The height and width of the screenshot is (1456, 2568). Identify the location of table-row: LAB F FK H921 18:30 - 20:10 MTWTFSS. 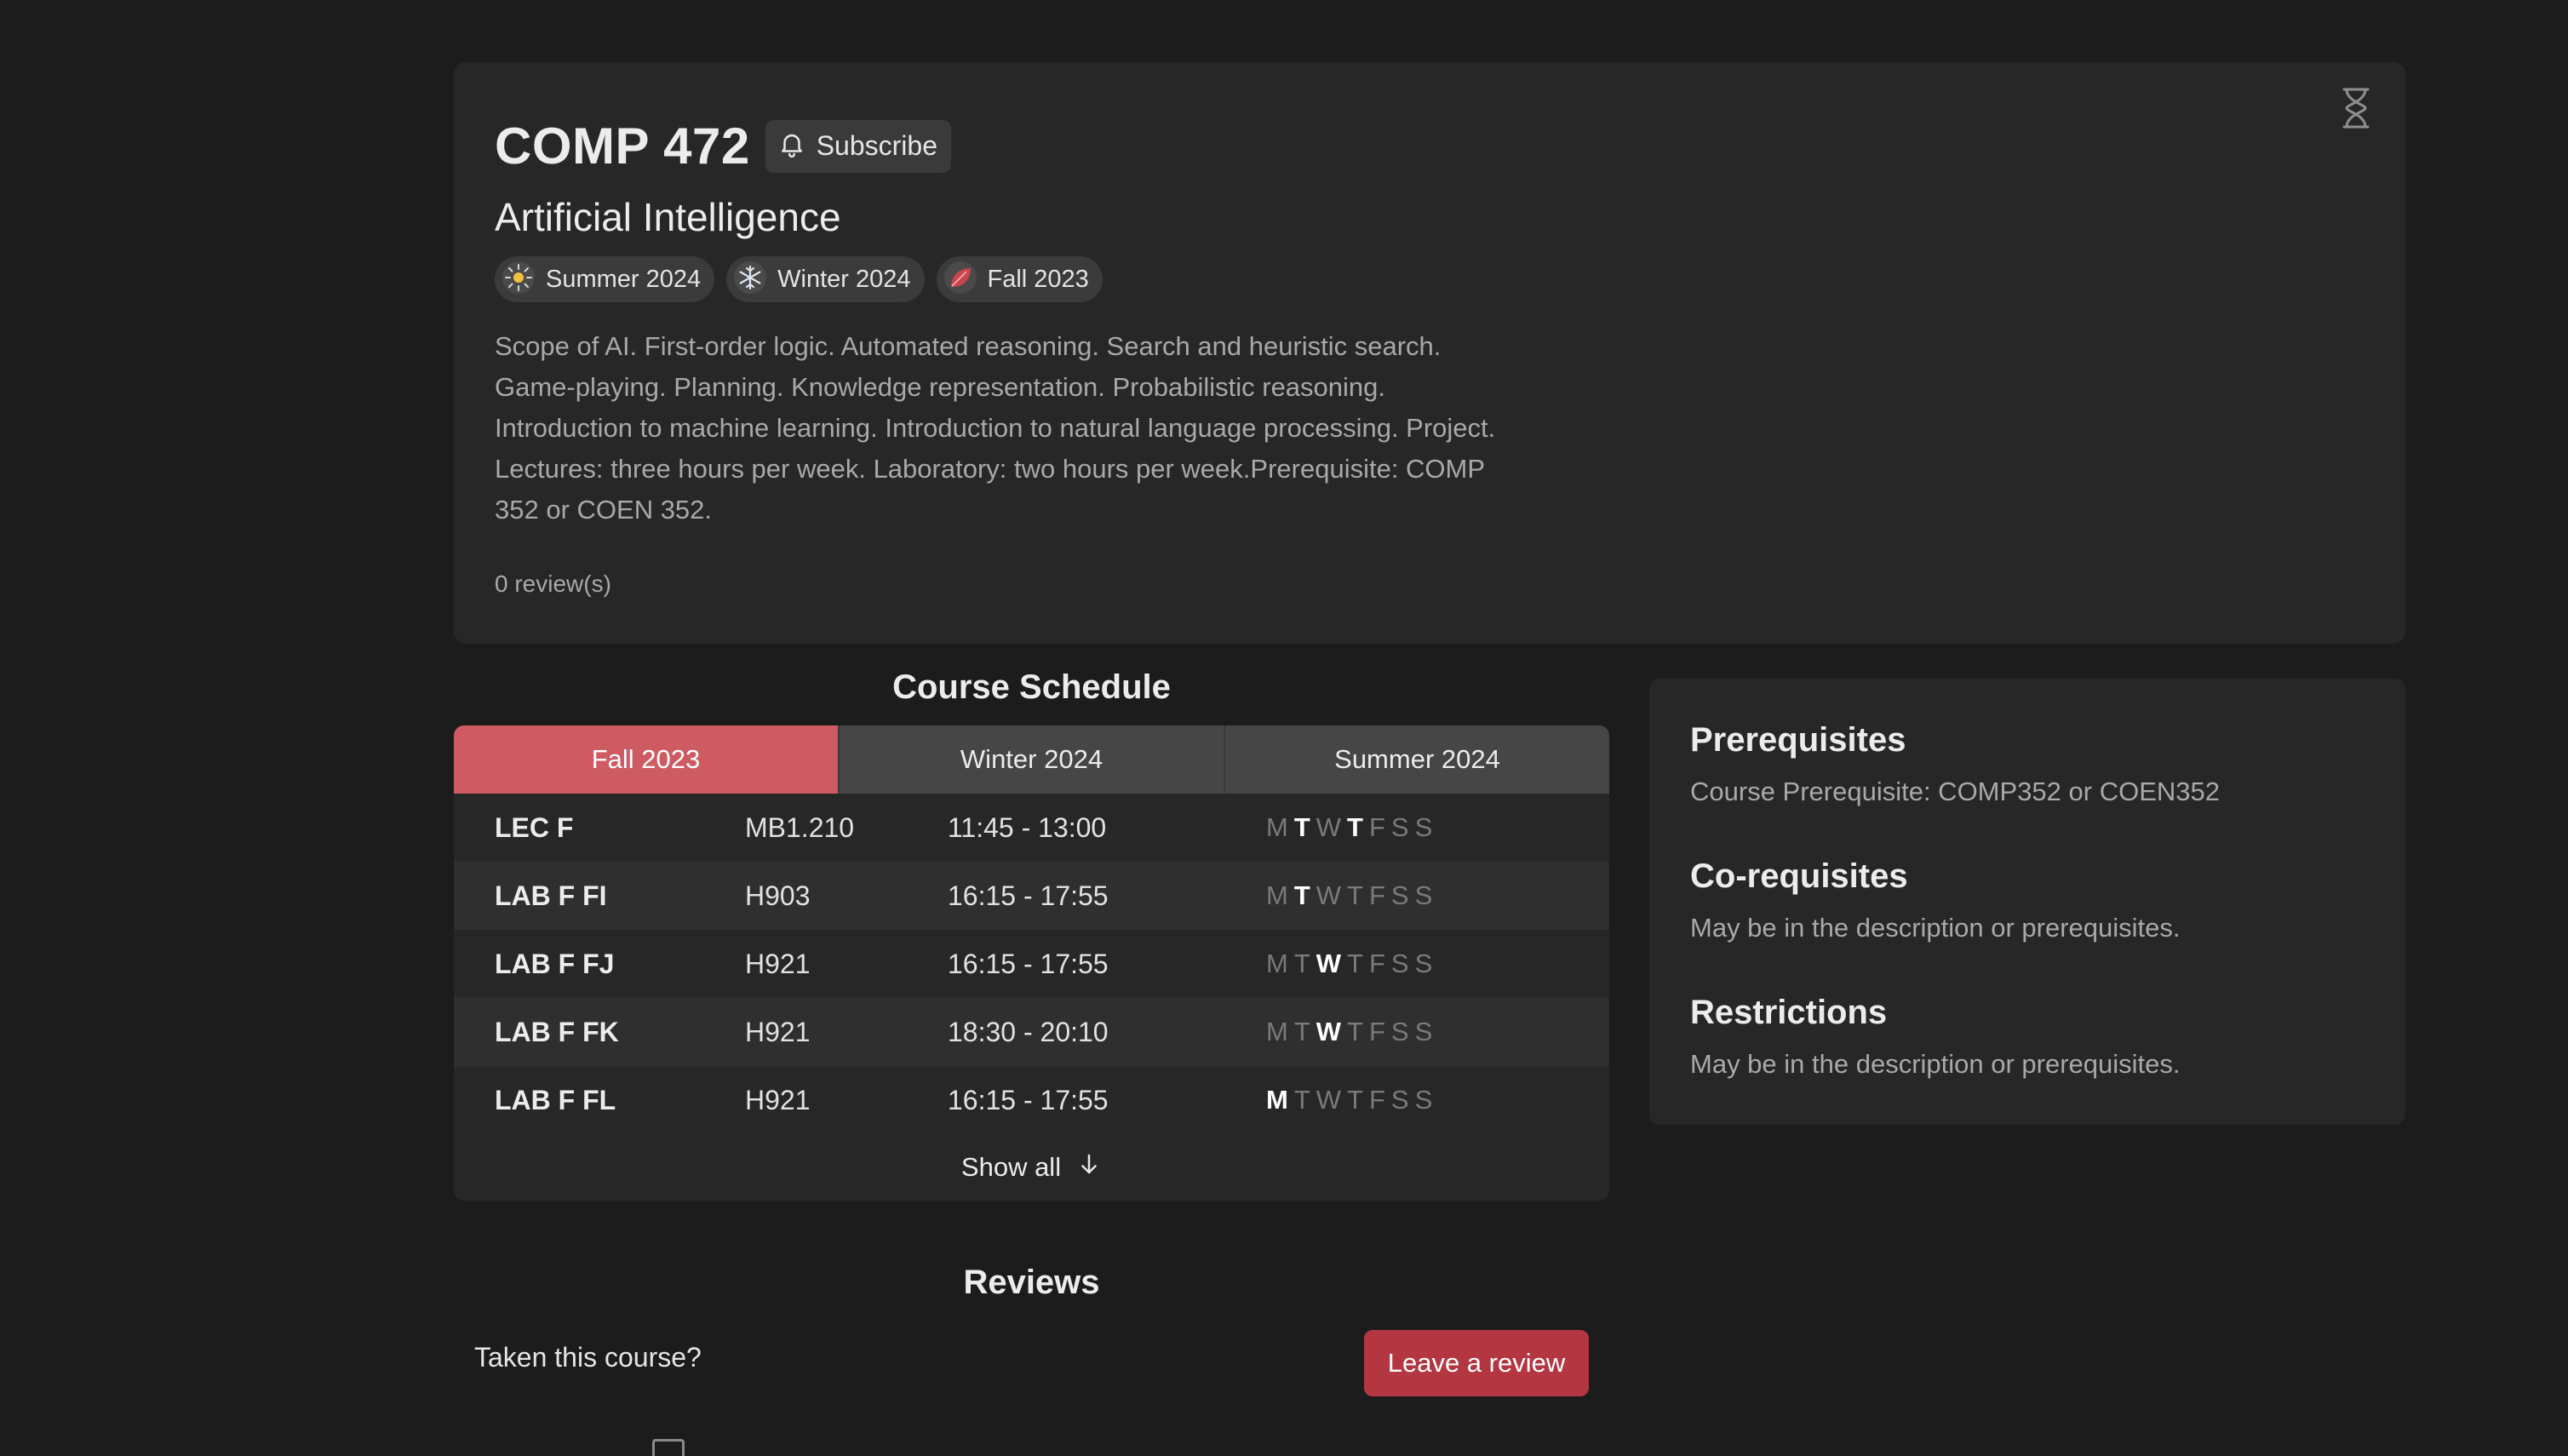
(1031, 1032).